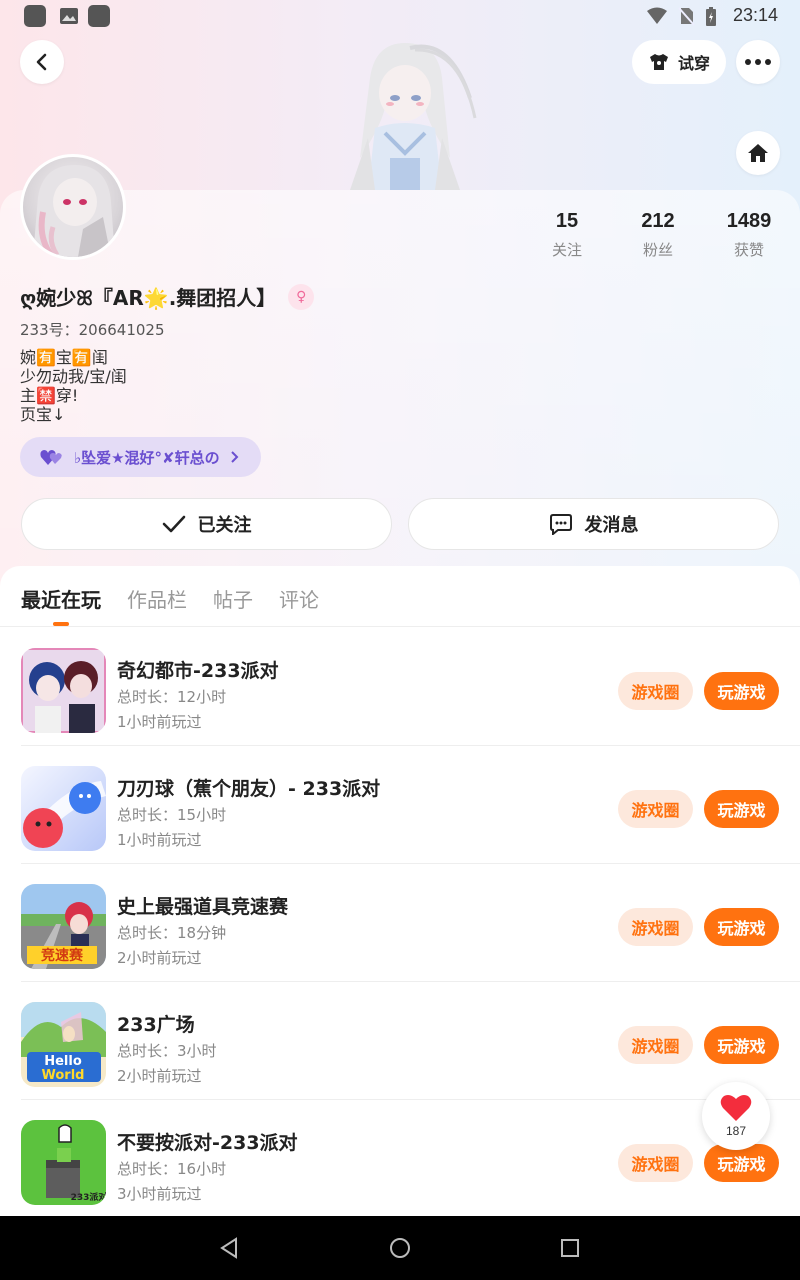  Describe the element at coordinates (157, 598) in the screenshot. I see `tab-works: 作品栏` at that location.